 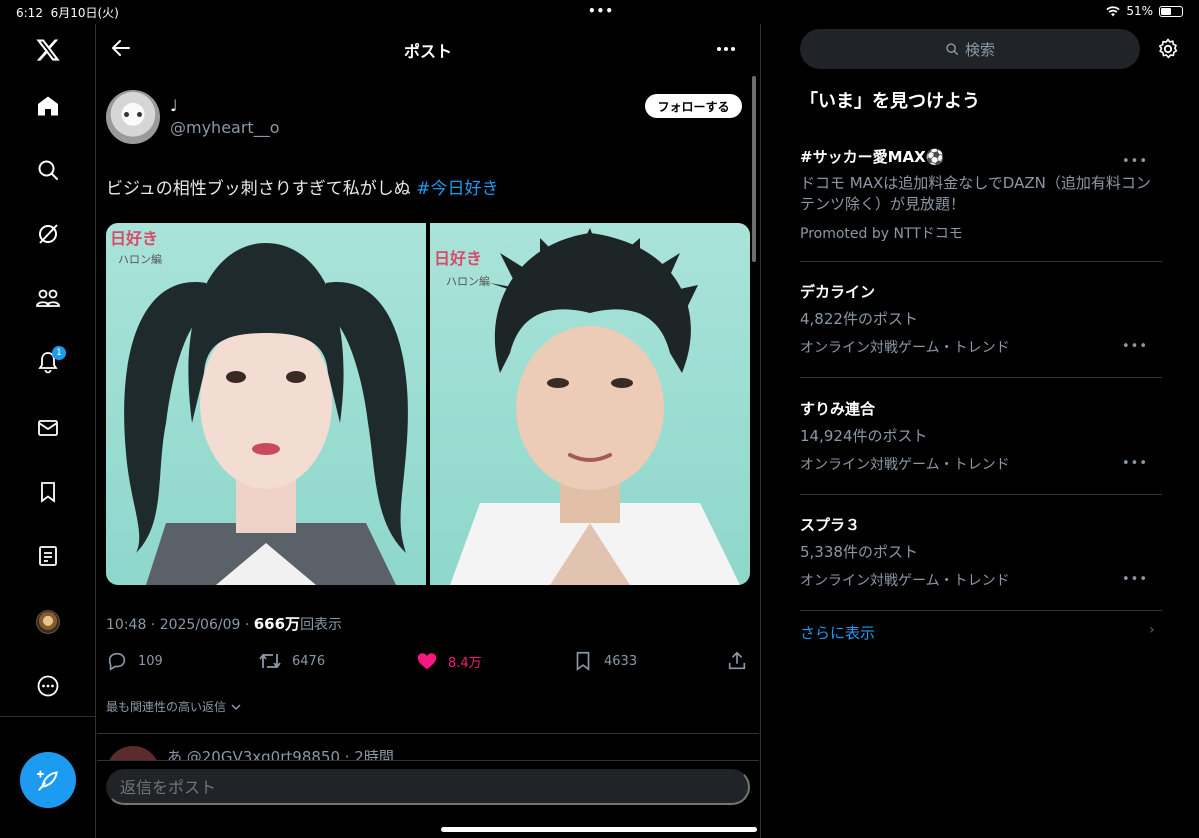 What do you see at coordinates (1113, 10) in the screenshot?
I see `wifi-icon` at bounding box center [1113, 10].